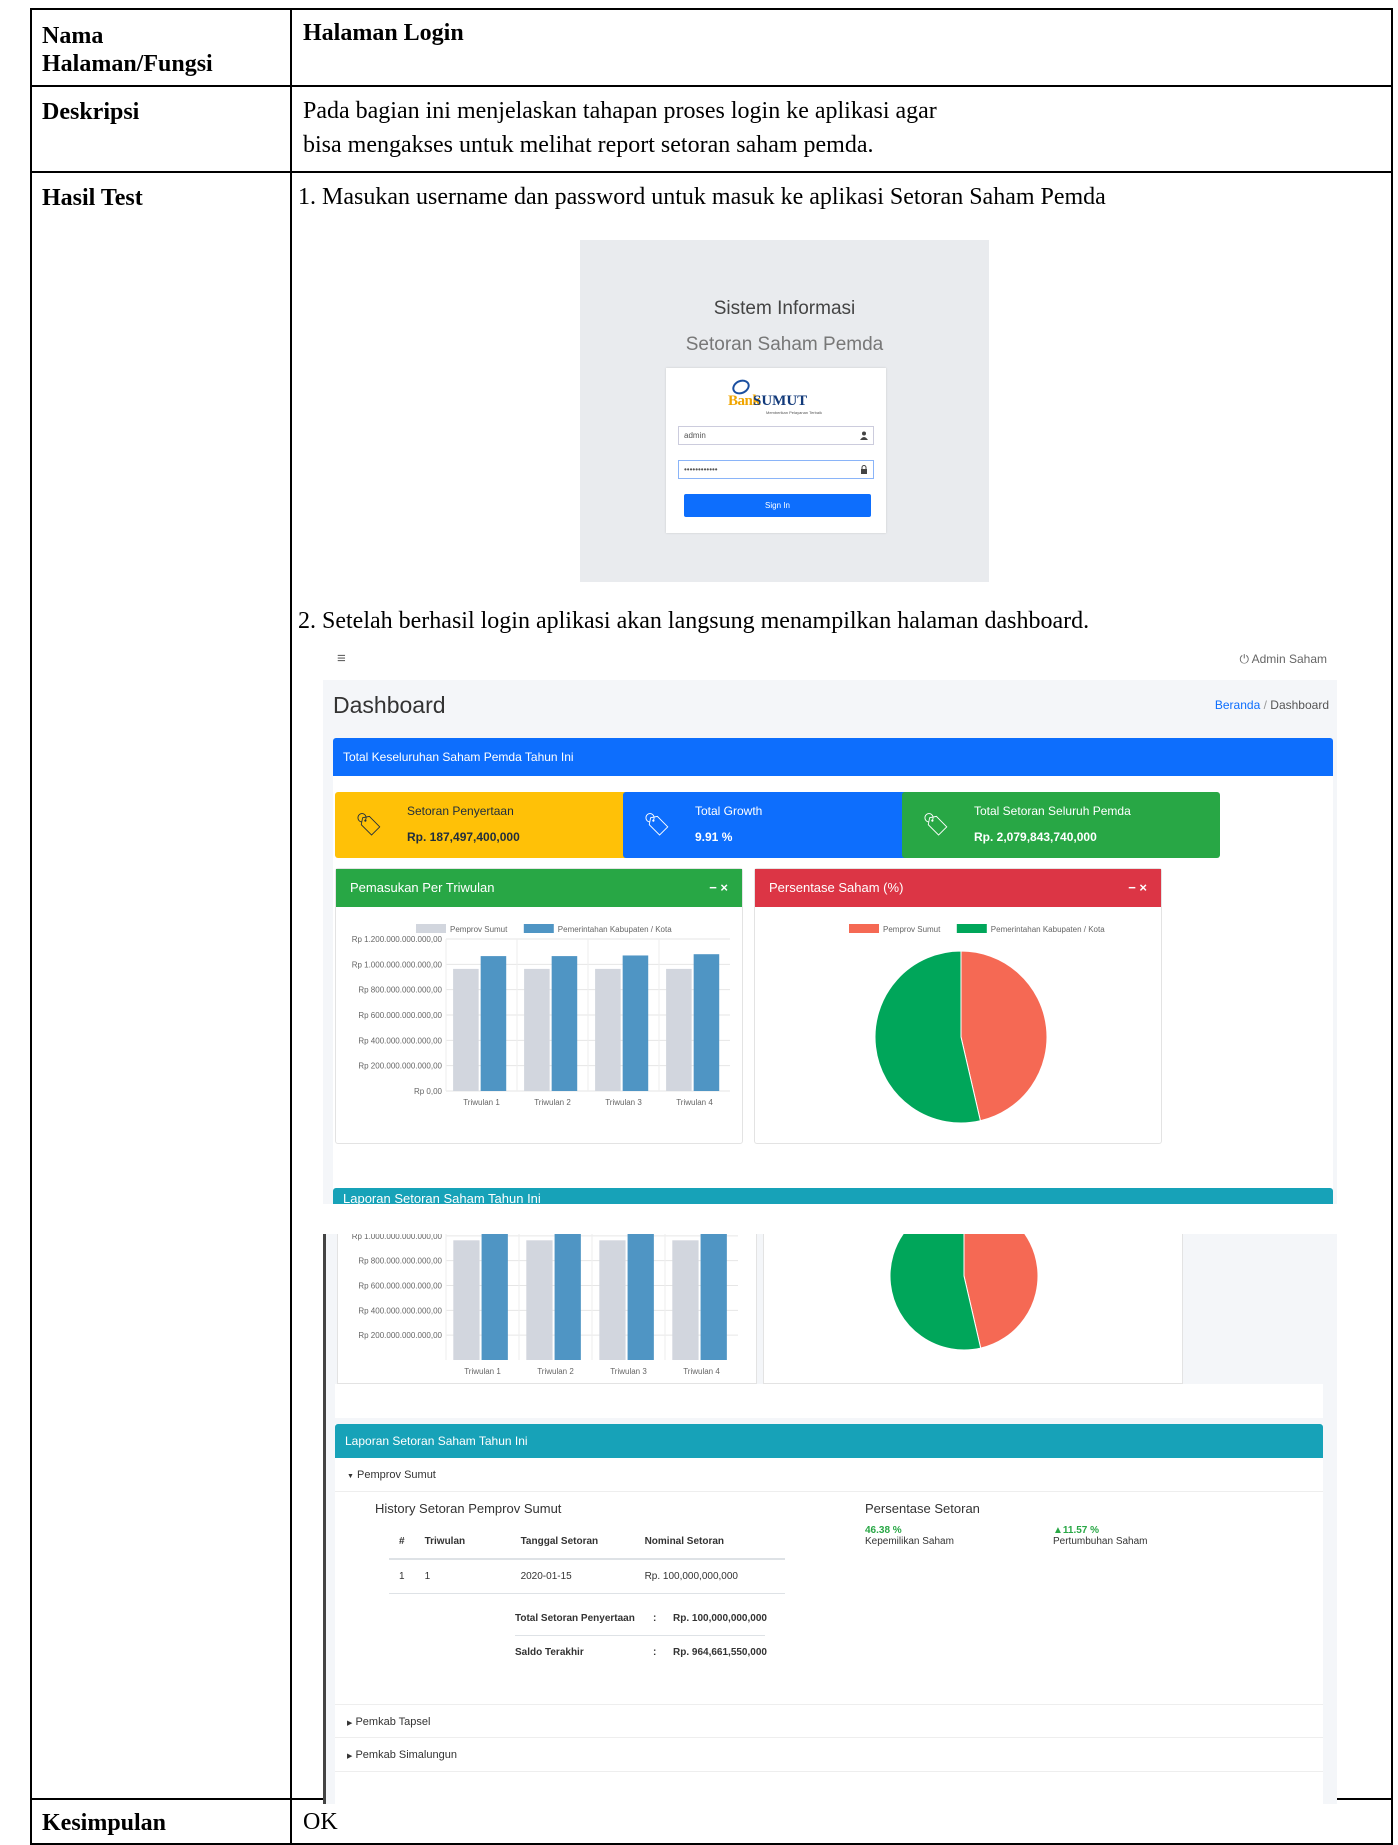  I want to click on info-box-setoran: 🏷 Setoran Penyertaan Rp. 187,497,400,000, so click(494, 825).